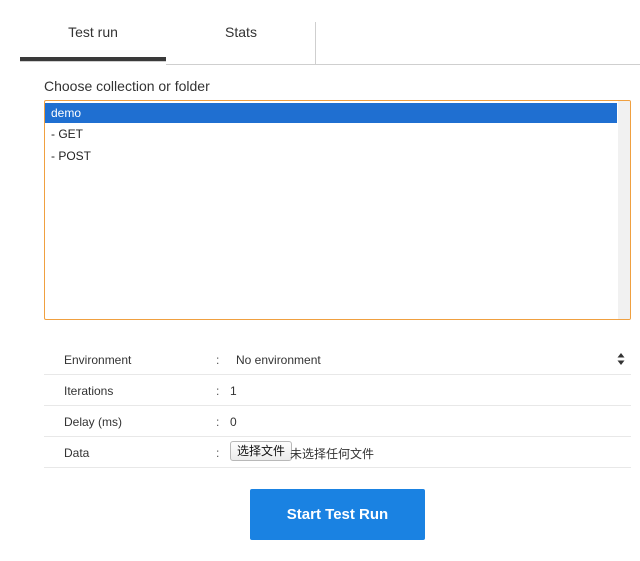 The height and width of the screenshot is (561, 640). What do you see at coordinates (320, 33) in the screenshot?
I see `tab-bar: Test run Stats` at bounding box center [320, 33].